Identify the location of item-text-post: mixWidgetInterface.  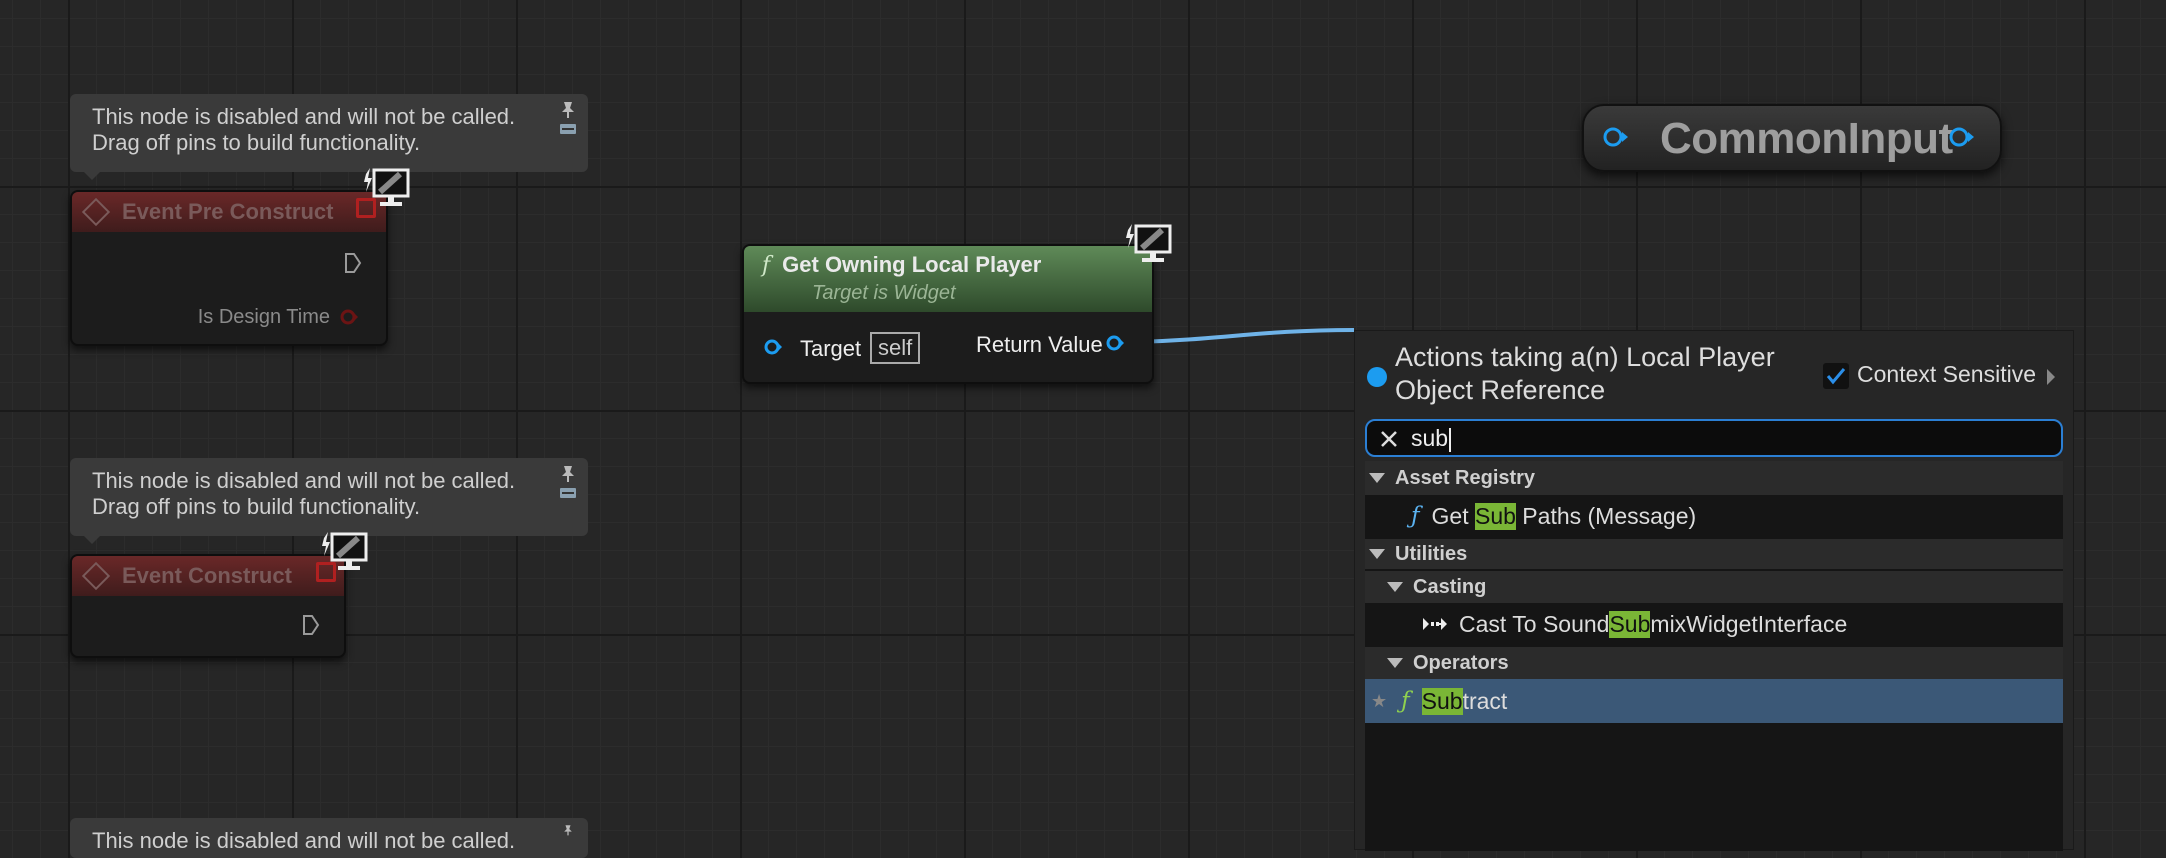
(1749, 623).